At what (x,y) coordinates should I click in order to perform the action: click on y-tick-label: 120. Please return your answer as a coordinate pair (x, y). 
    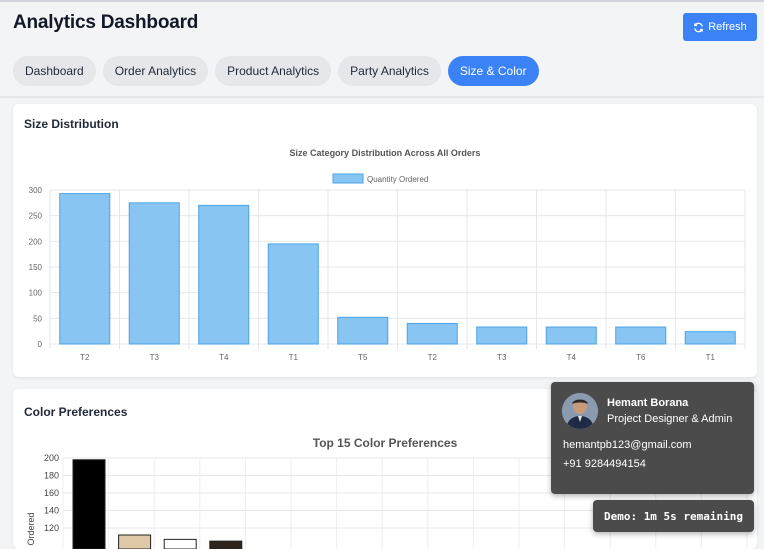
    Looking at the image, I should click on (51, 528).